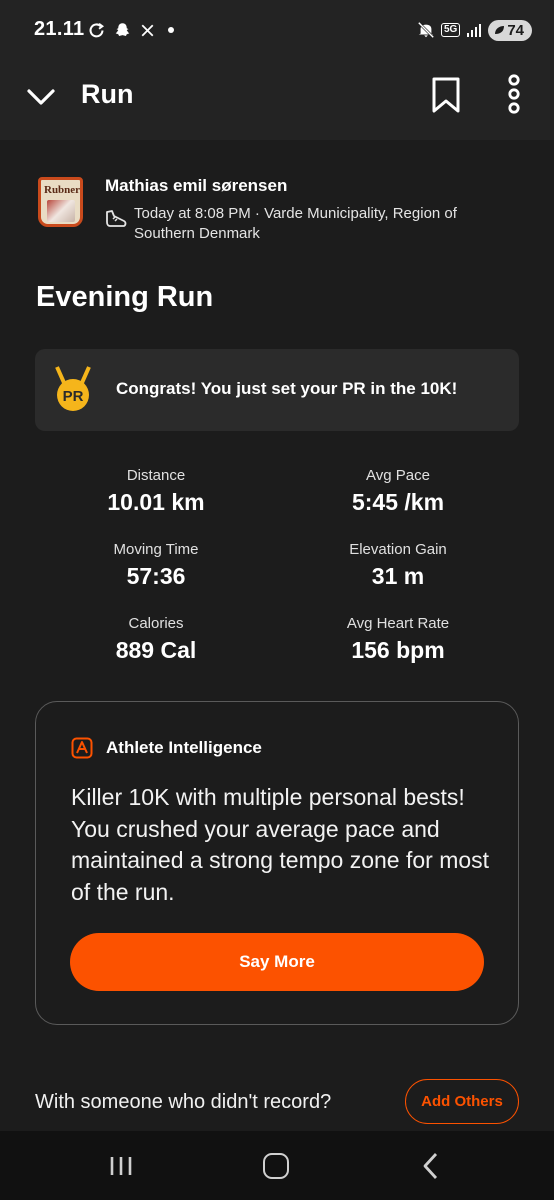  I want to click on avatar-photo, so click(61, 211).